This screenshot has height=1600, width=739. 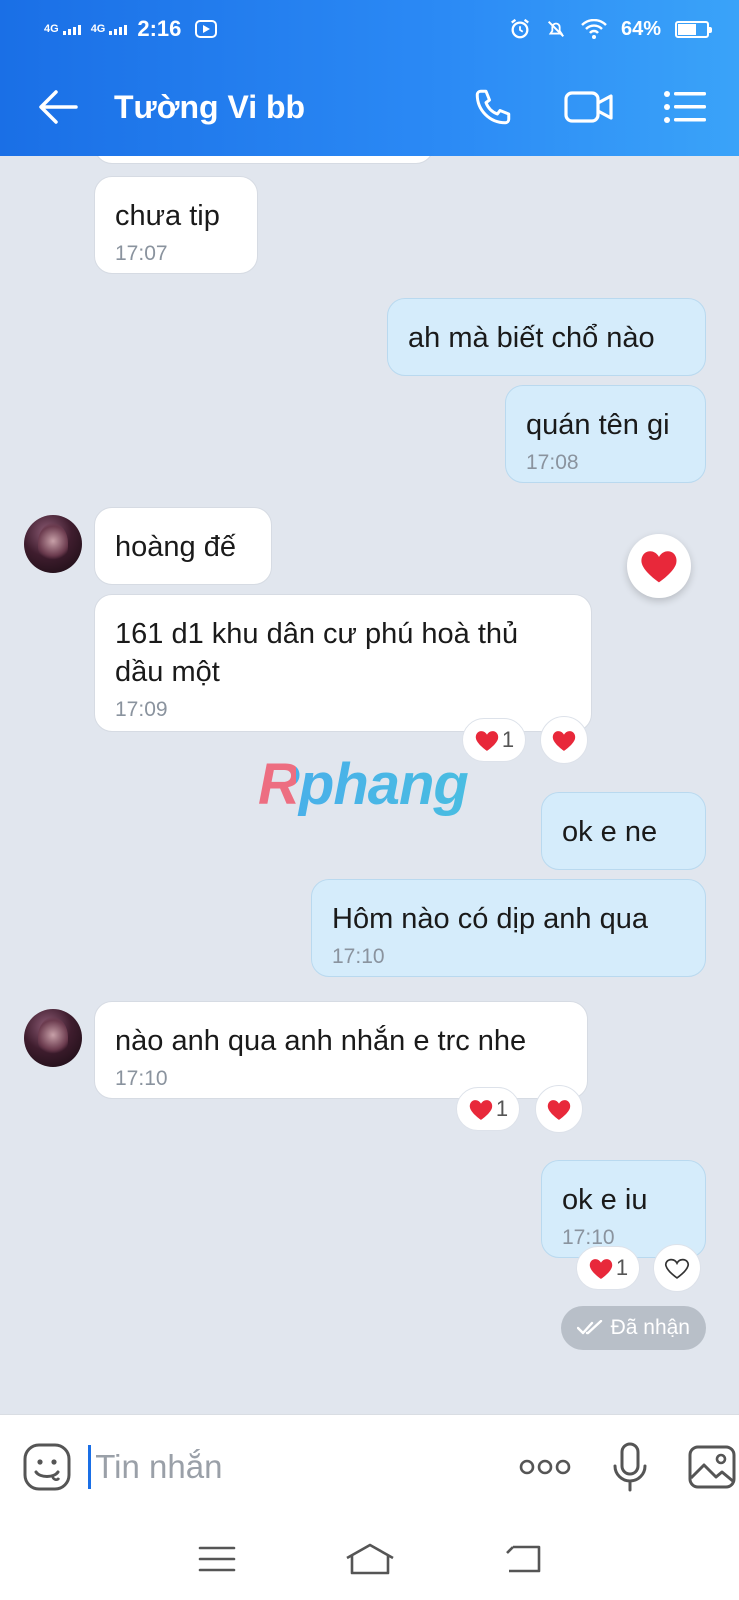 What do you see at coordinates (209, 107) in the screenshot?
I see `contact-name: Tường Vi bb` at bounding box center [209, 107].